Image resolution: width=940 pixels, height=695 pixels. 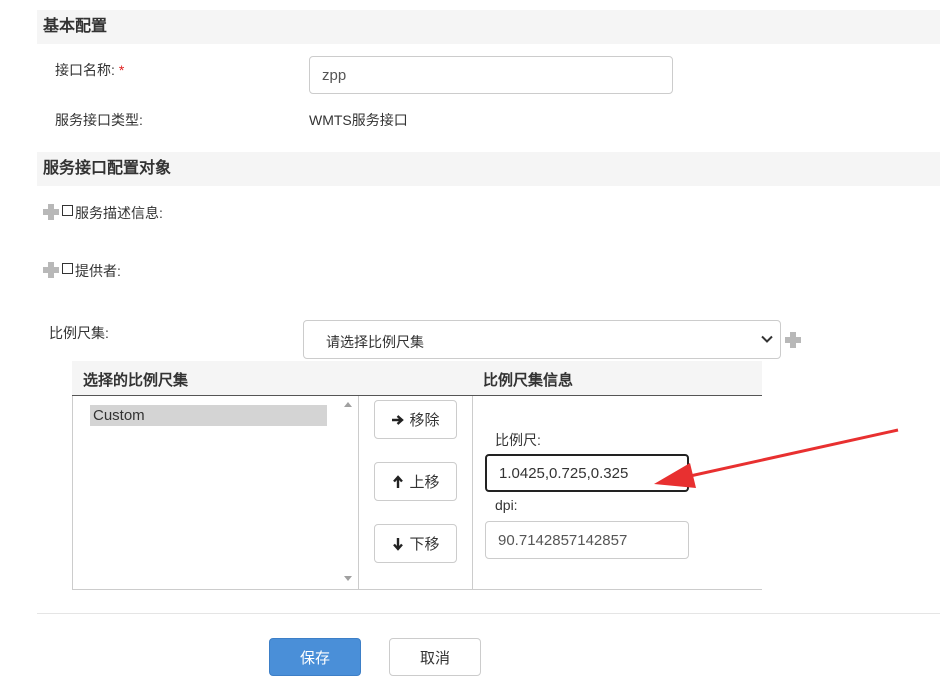 What do you see at coordinates (587, 540) in the screenshot?
I see `dpi-input` at bounding box center [587, 540].